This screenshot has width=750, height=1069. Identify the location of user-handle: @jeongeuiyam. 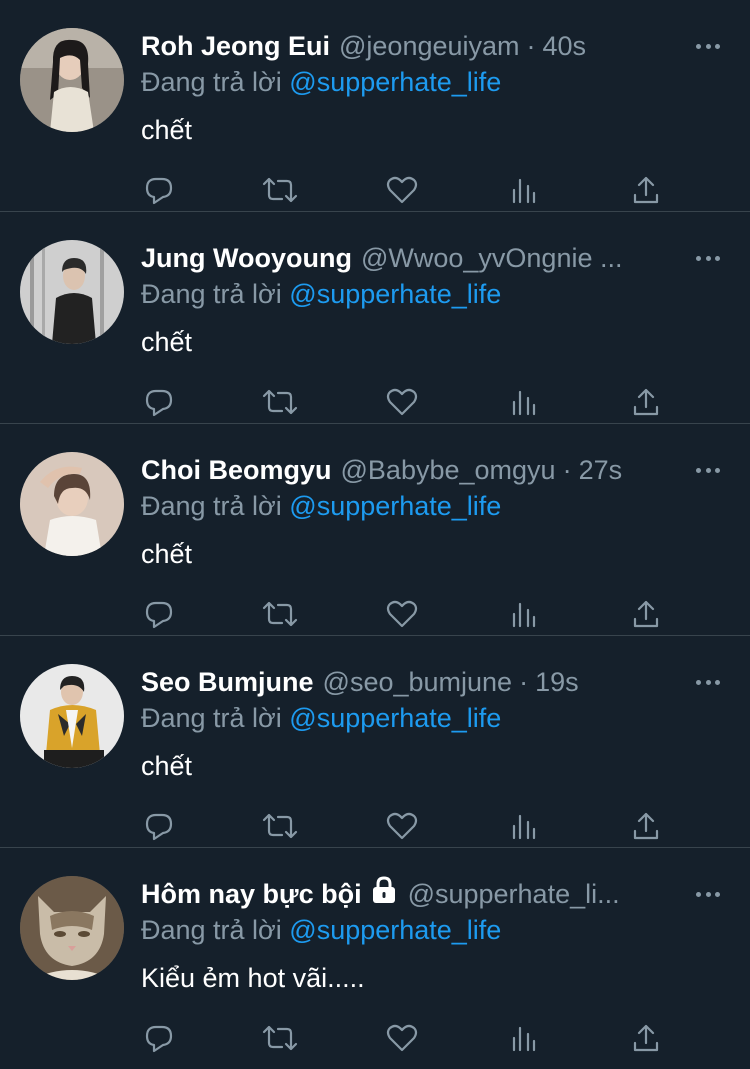
(429, 46).